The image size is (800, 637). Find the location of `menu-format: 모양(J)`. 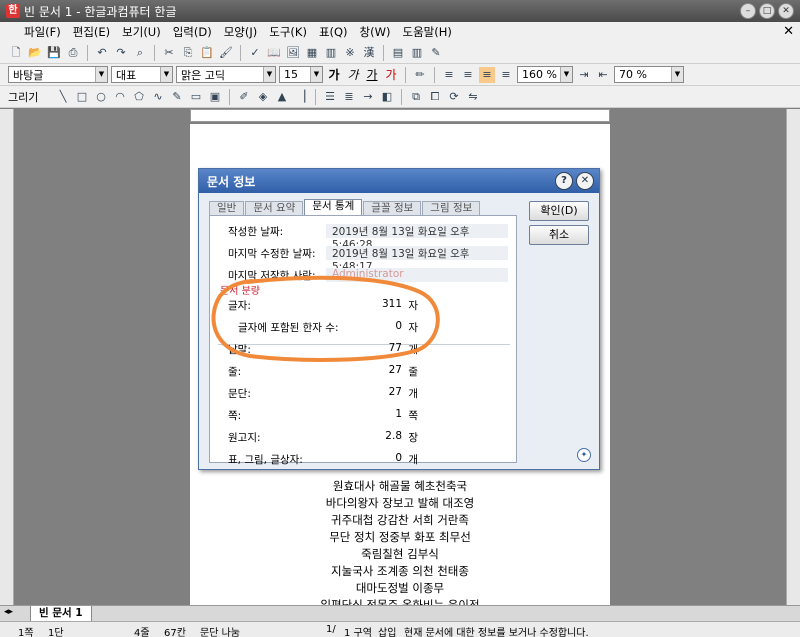

menu-format: 모양(J) is located at coordinates (241, 32).